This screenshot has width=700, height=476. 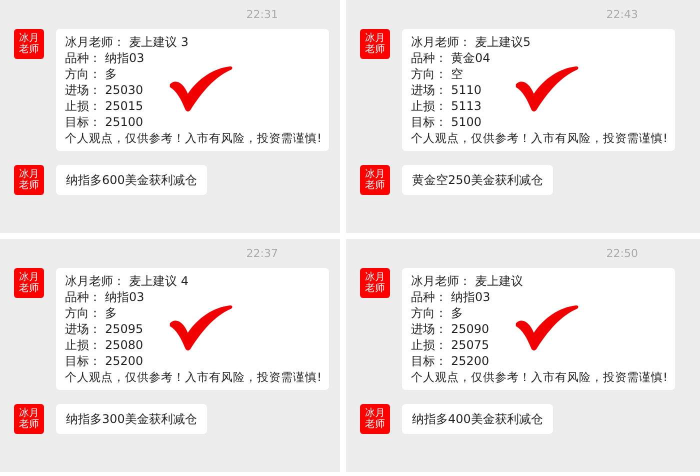 I want to click on timestamp: 22:31, so click(x=262, y=14).